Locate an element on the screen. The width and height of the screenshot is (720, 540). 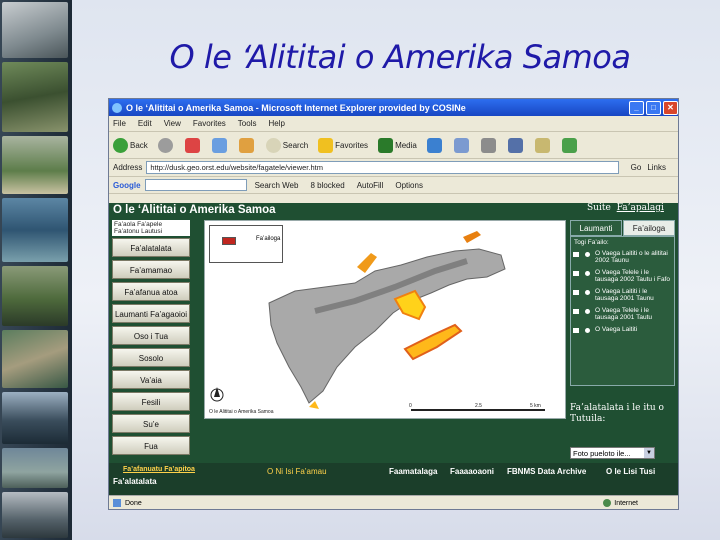
favorites-icon is located at coordinates (326, 145).